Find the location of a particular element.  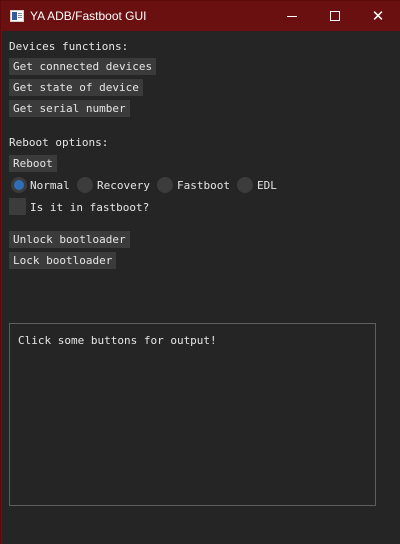

minimize-icon is located at coordinates (292, 16).